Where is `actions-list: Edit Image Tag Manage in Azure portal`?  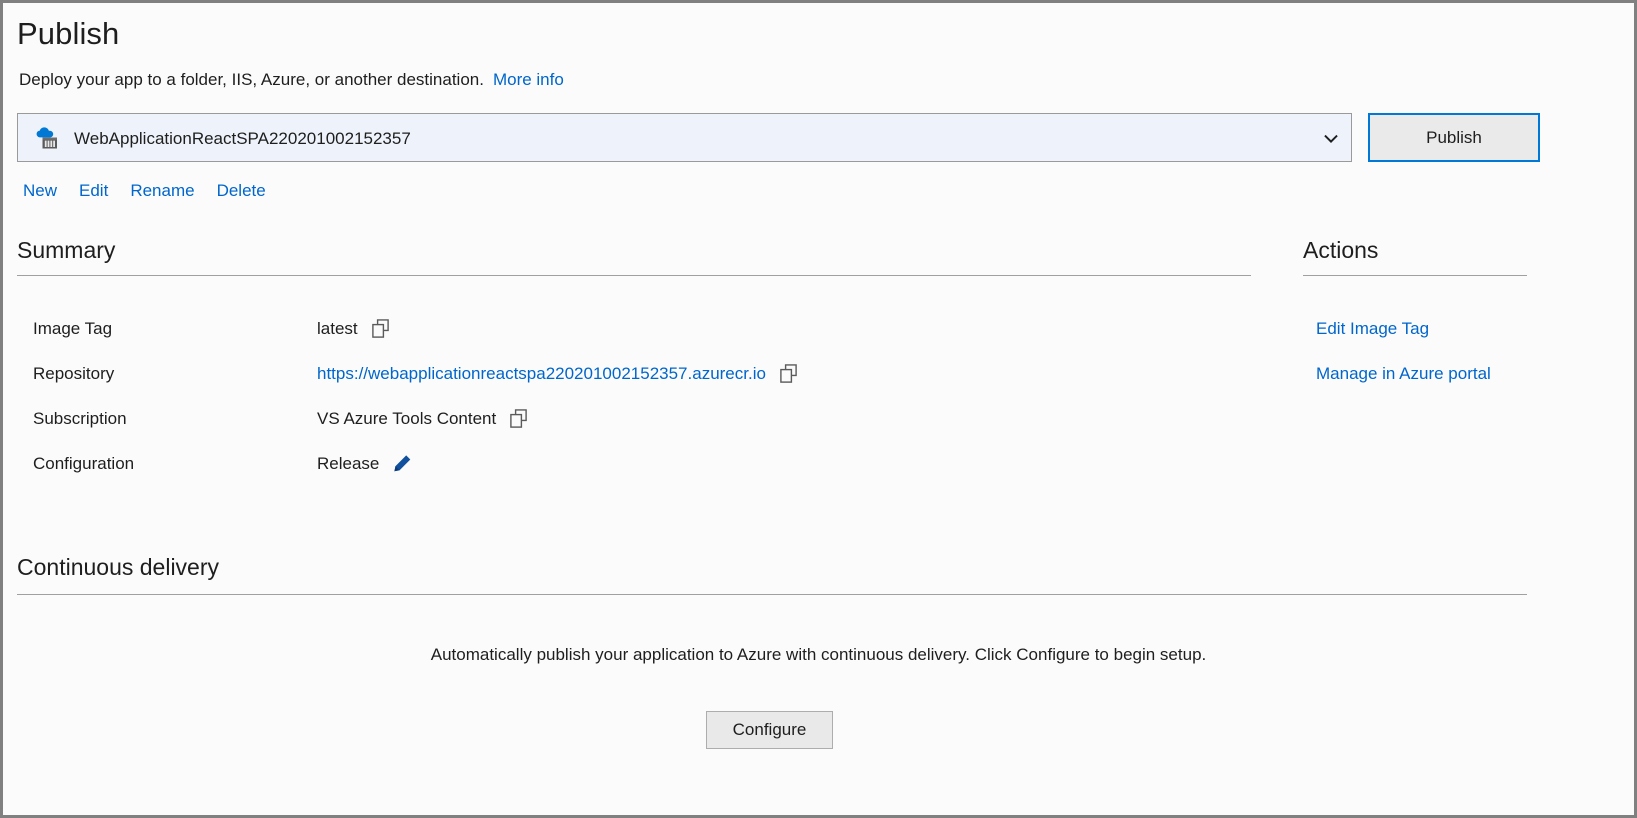 actions-list: Edit Image Tag Manage in Azure portal is located at coordinates (1466, 361).